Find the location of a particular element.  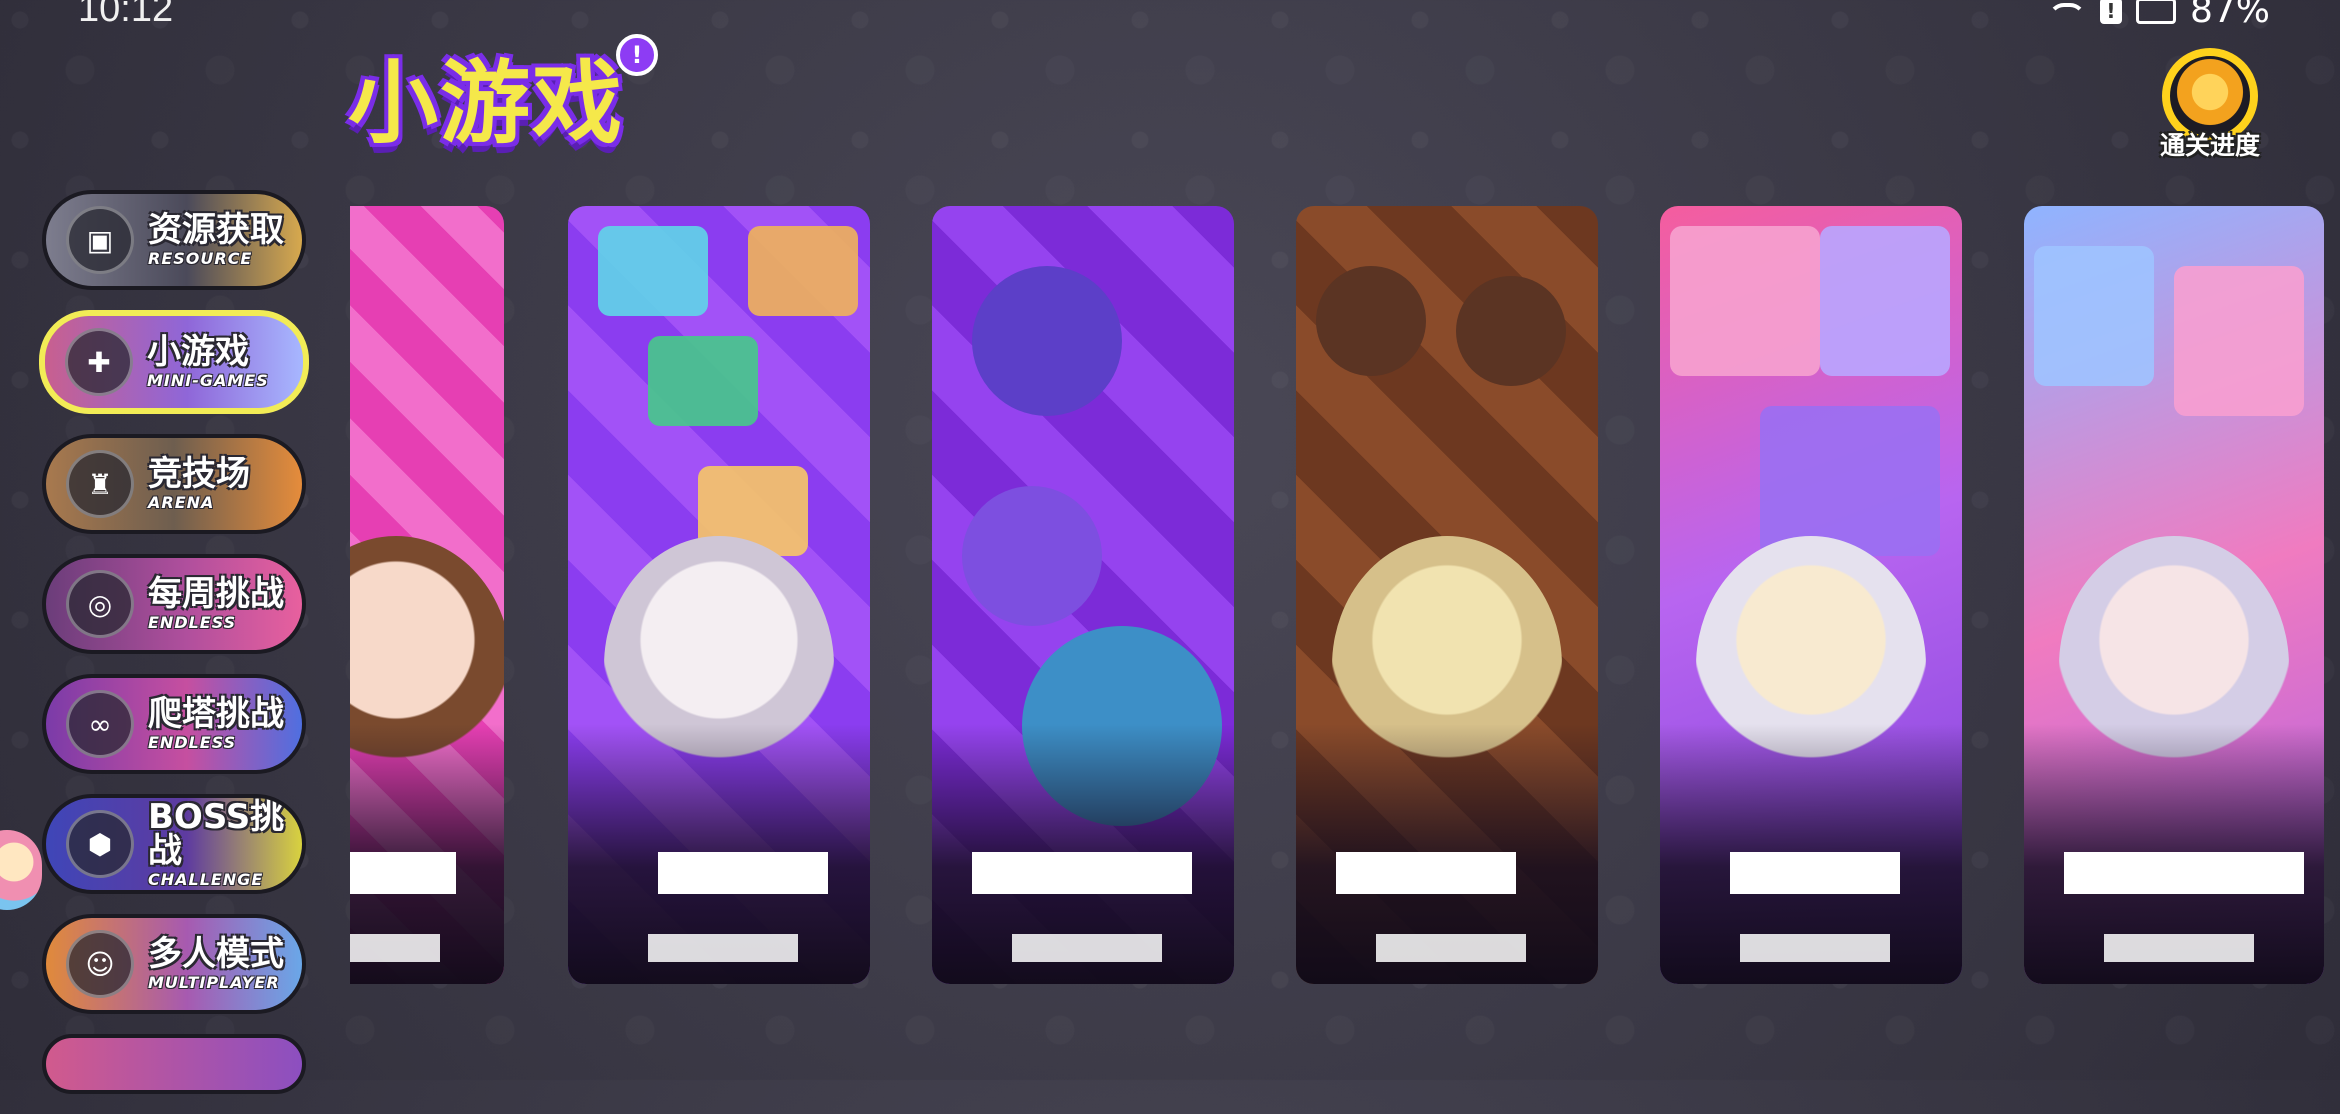

sidebar-item-partial is located at coordinates (174, 1064).